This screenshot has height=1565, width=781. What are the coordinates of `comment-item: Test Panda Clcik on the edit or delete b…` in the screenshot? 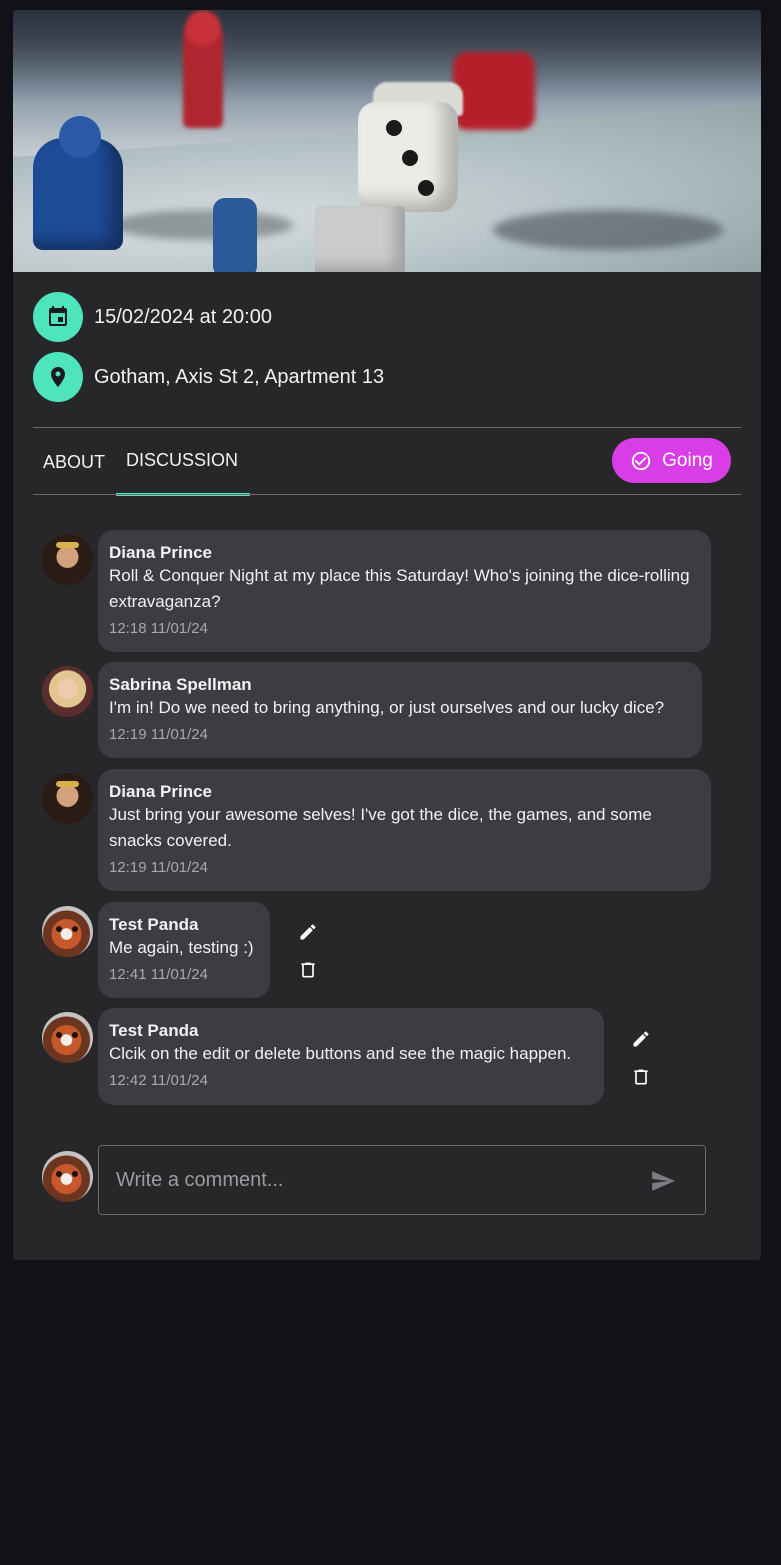 It's located at (323, 1056).